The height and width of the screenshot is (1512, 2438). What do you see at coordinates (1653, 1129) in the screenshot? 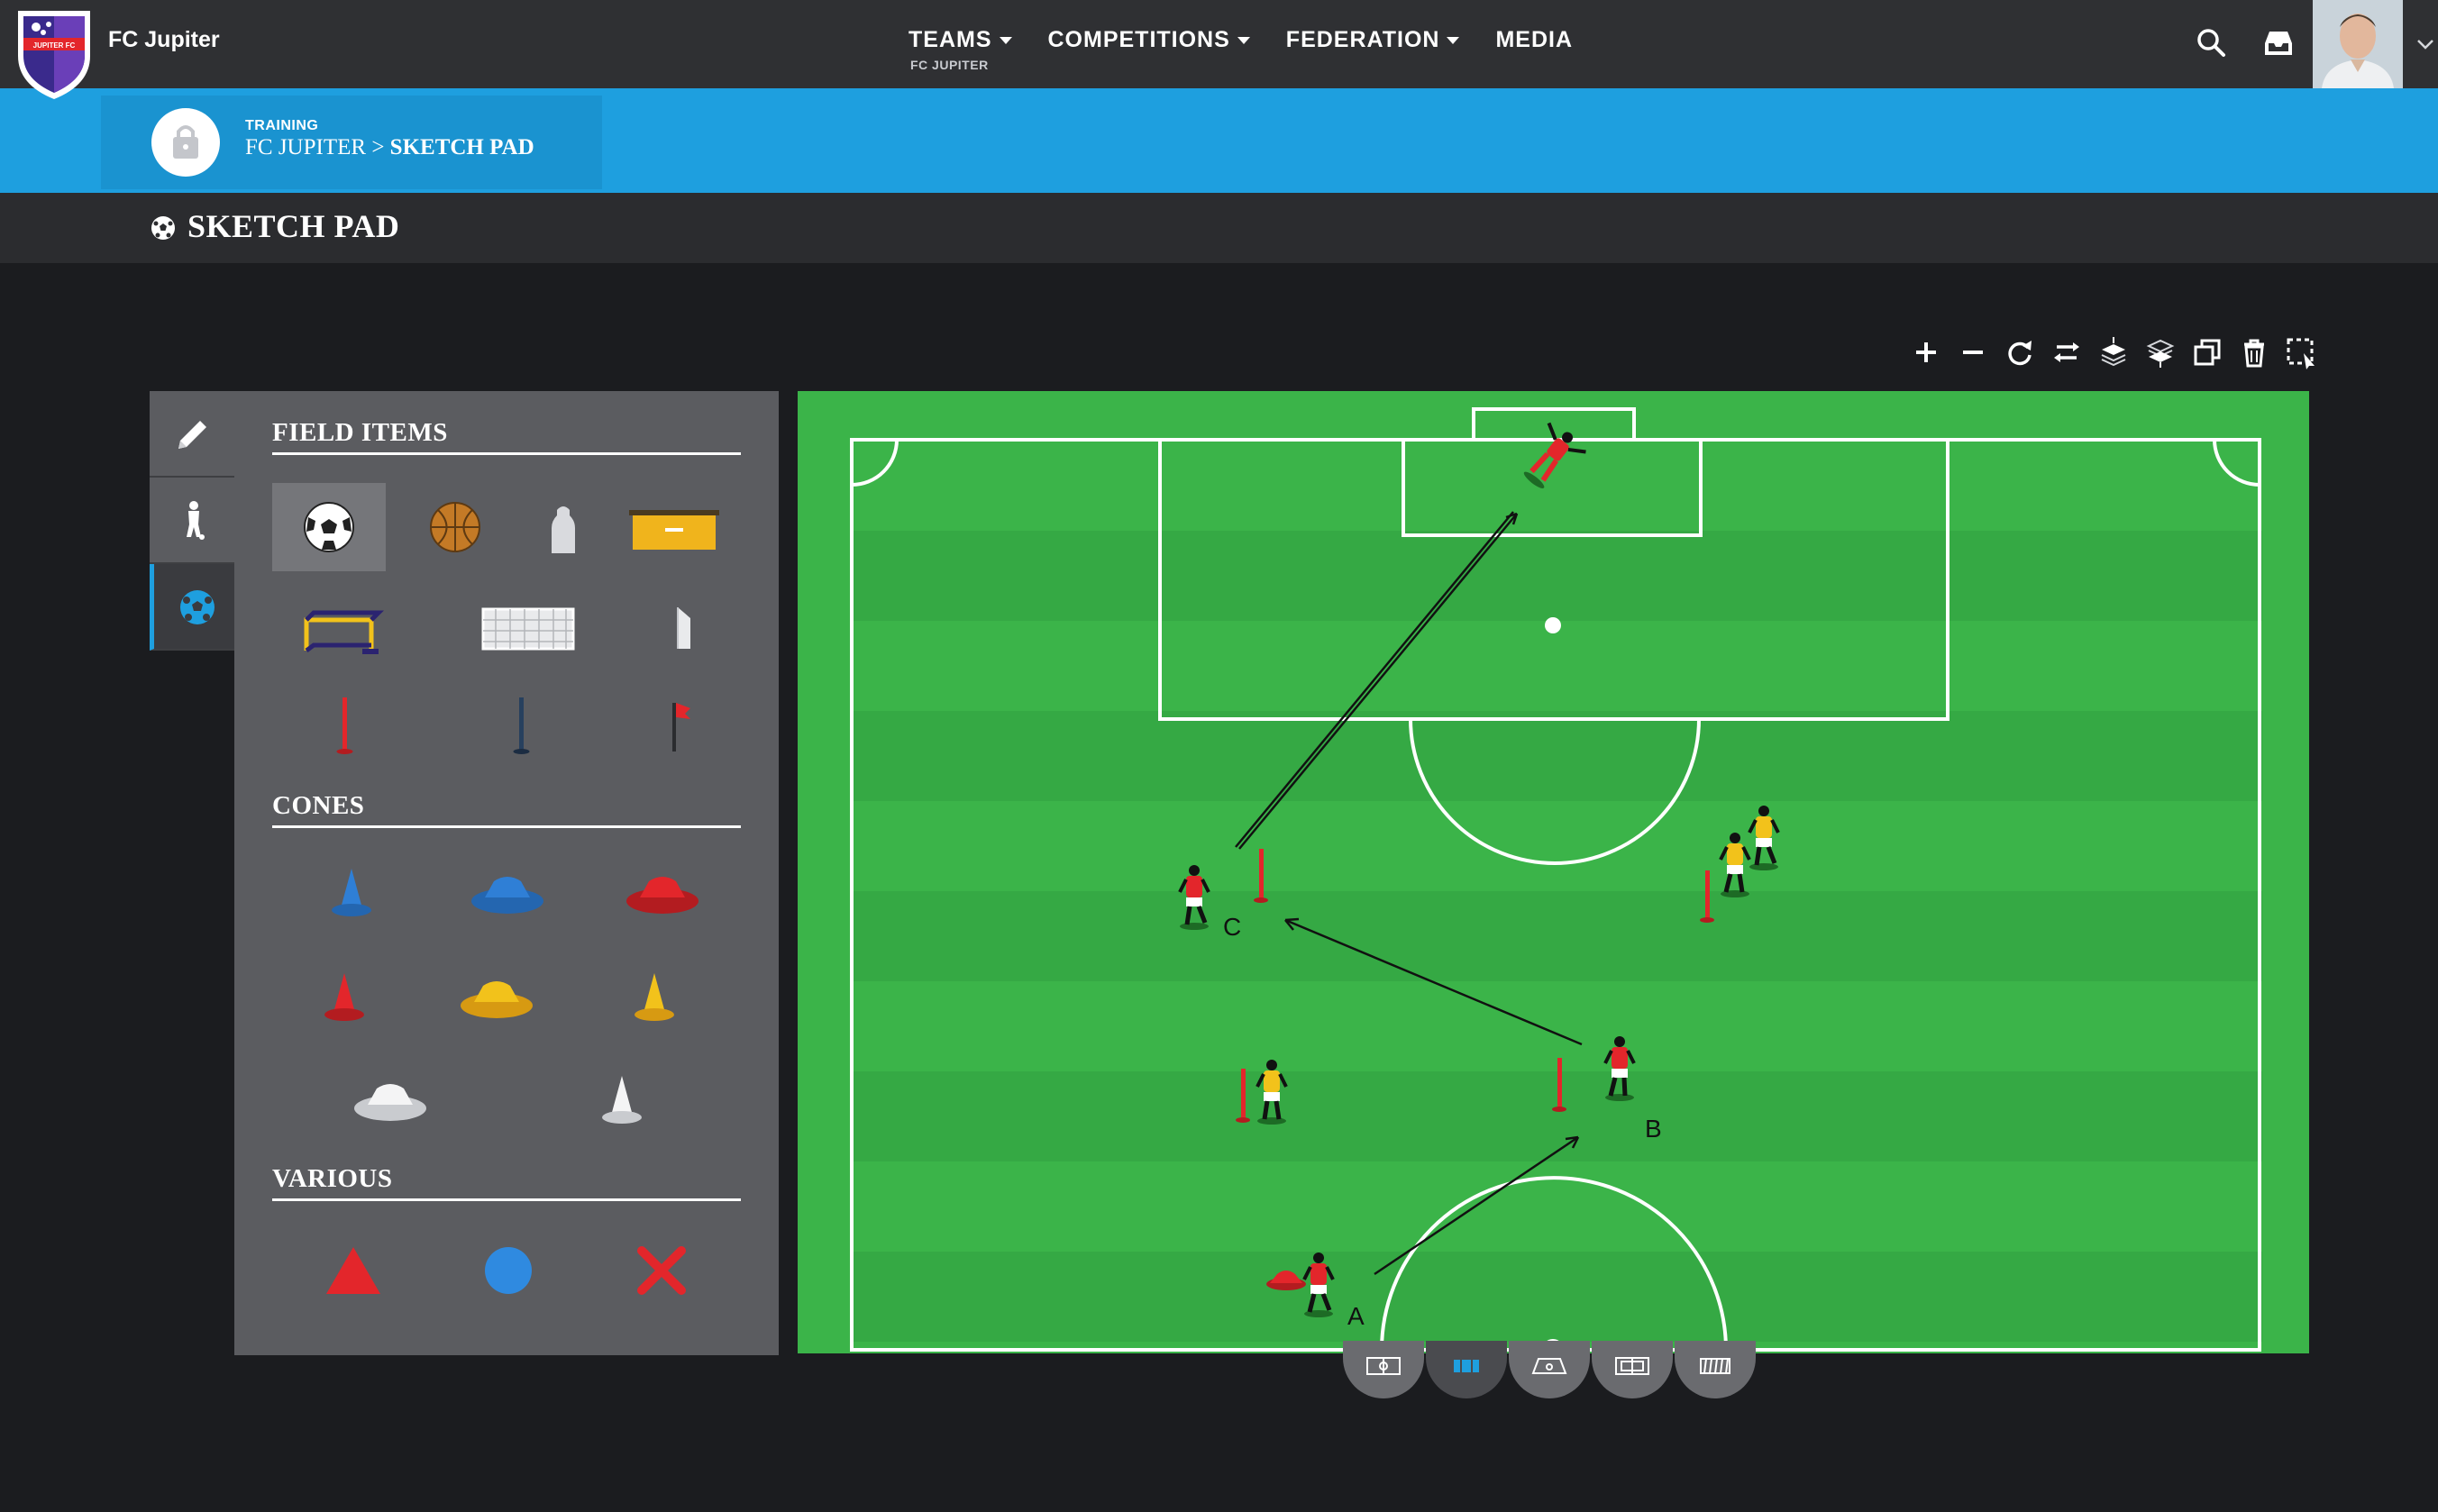
I see `label-b: B` at bounding box center [1653, 1129].